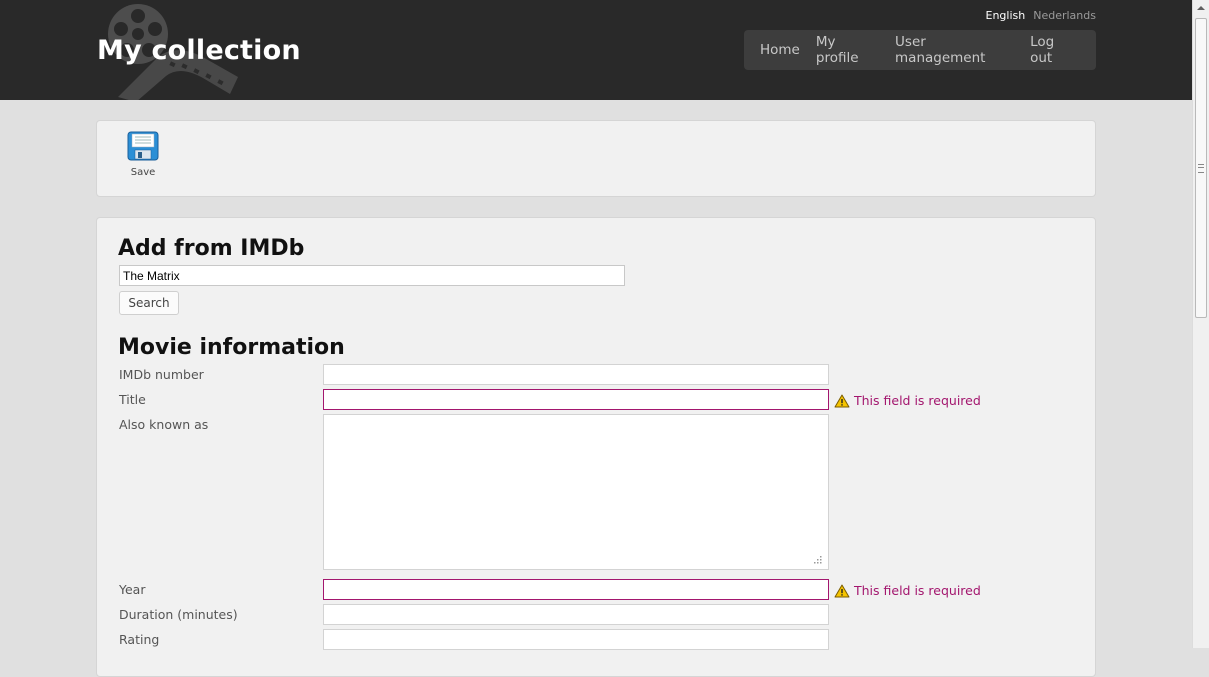 This screenshot has width=1209, height=677. I want to click on imdb-heading: Add from IMDb, so click(211, 248).